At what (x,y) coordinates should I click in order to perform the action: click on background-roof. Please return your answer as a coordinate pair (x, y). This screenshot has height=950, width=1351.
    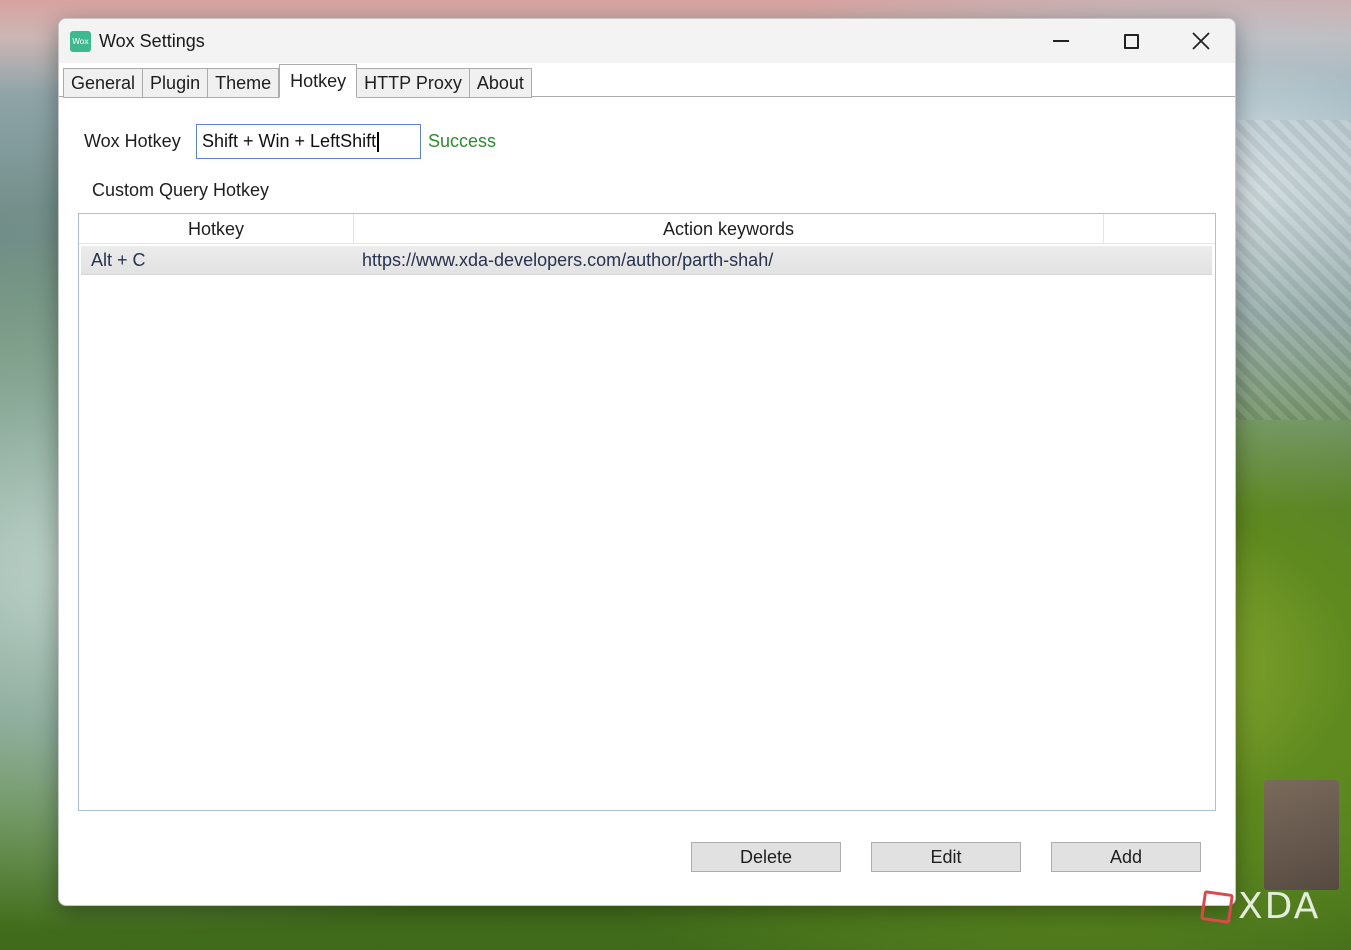
    Looking at the image, I should click on (1301, 835).